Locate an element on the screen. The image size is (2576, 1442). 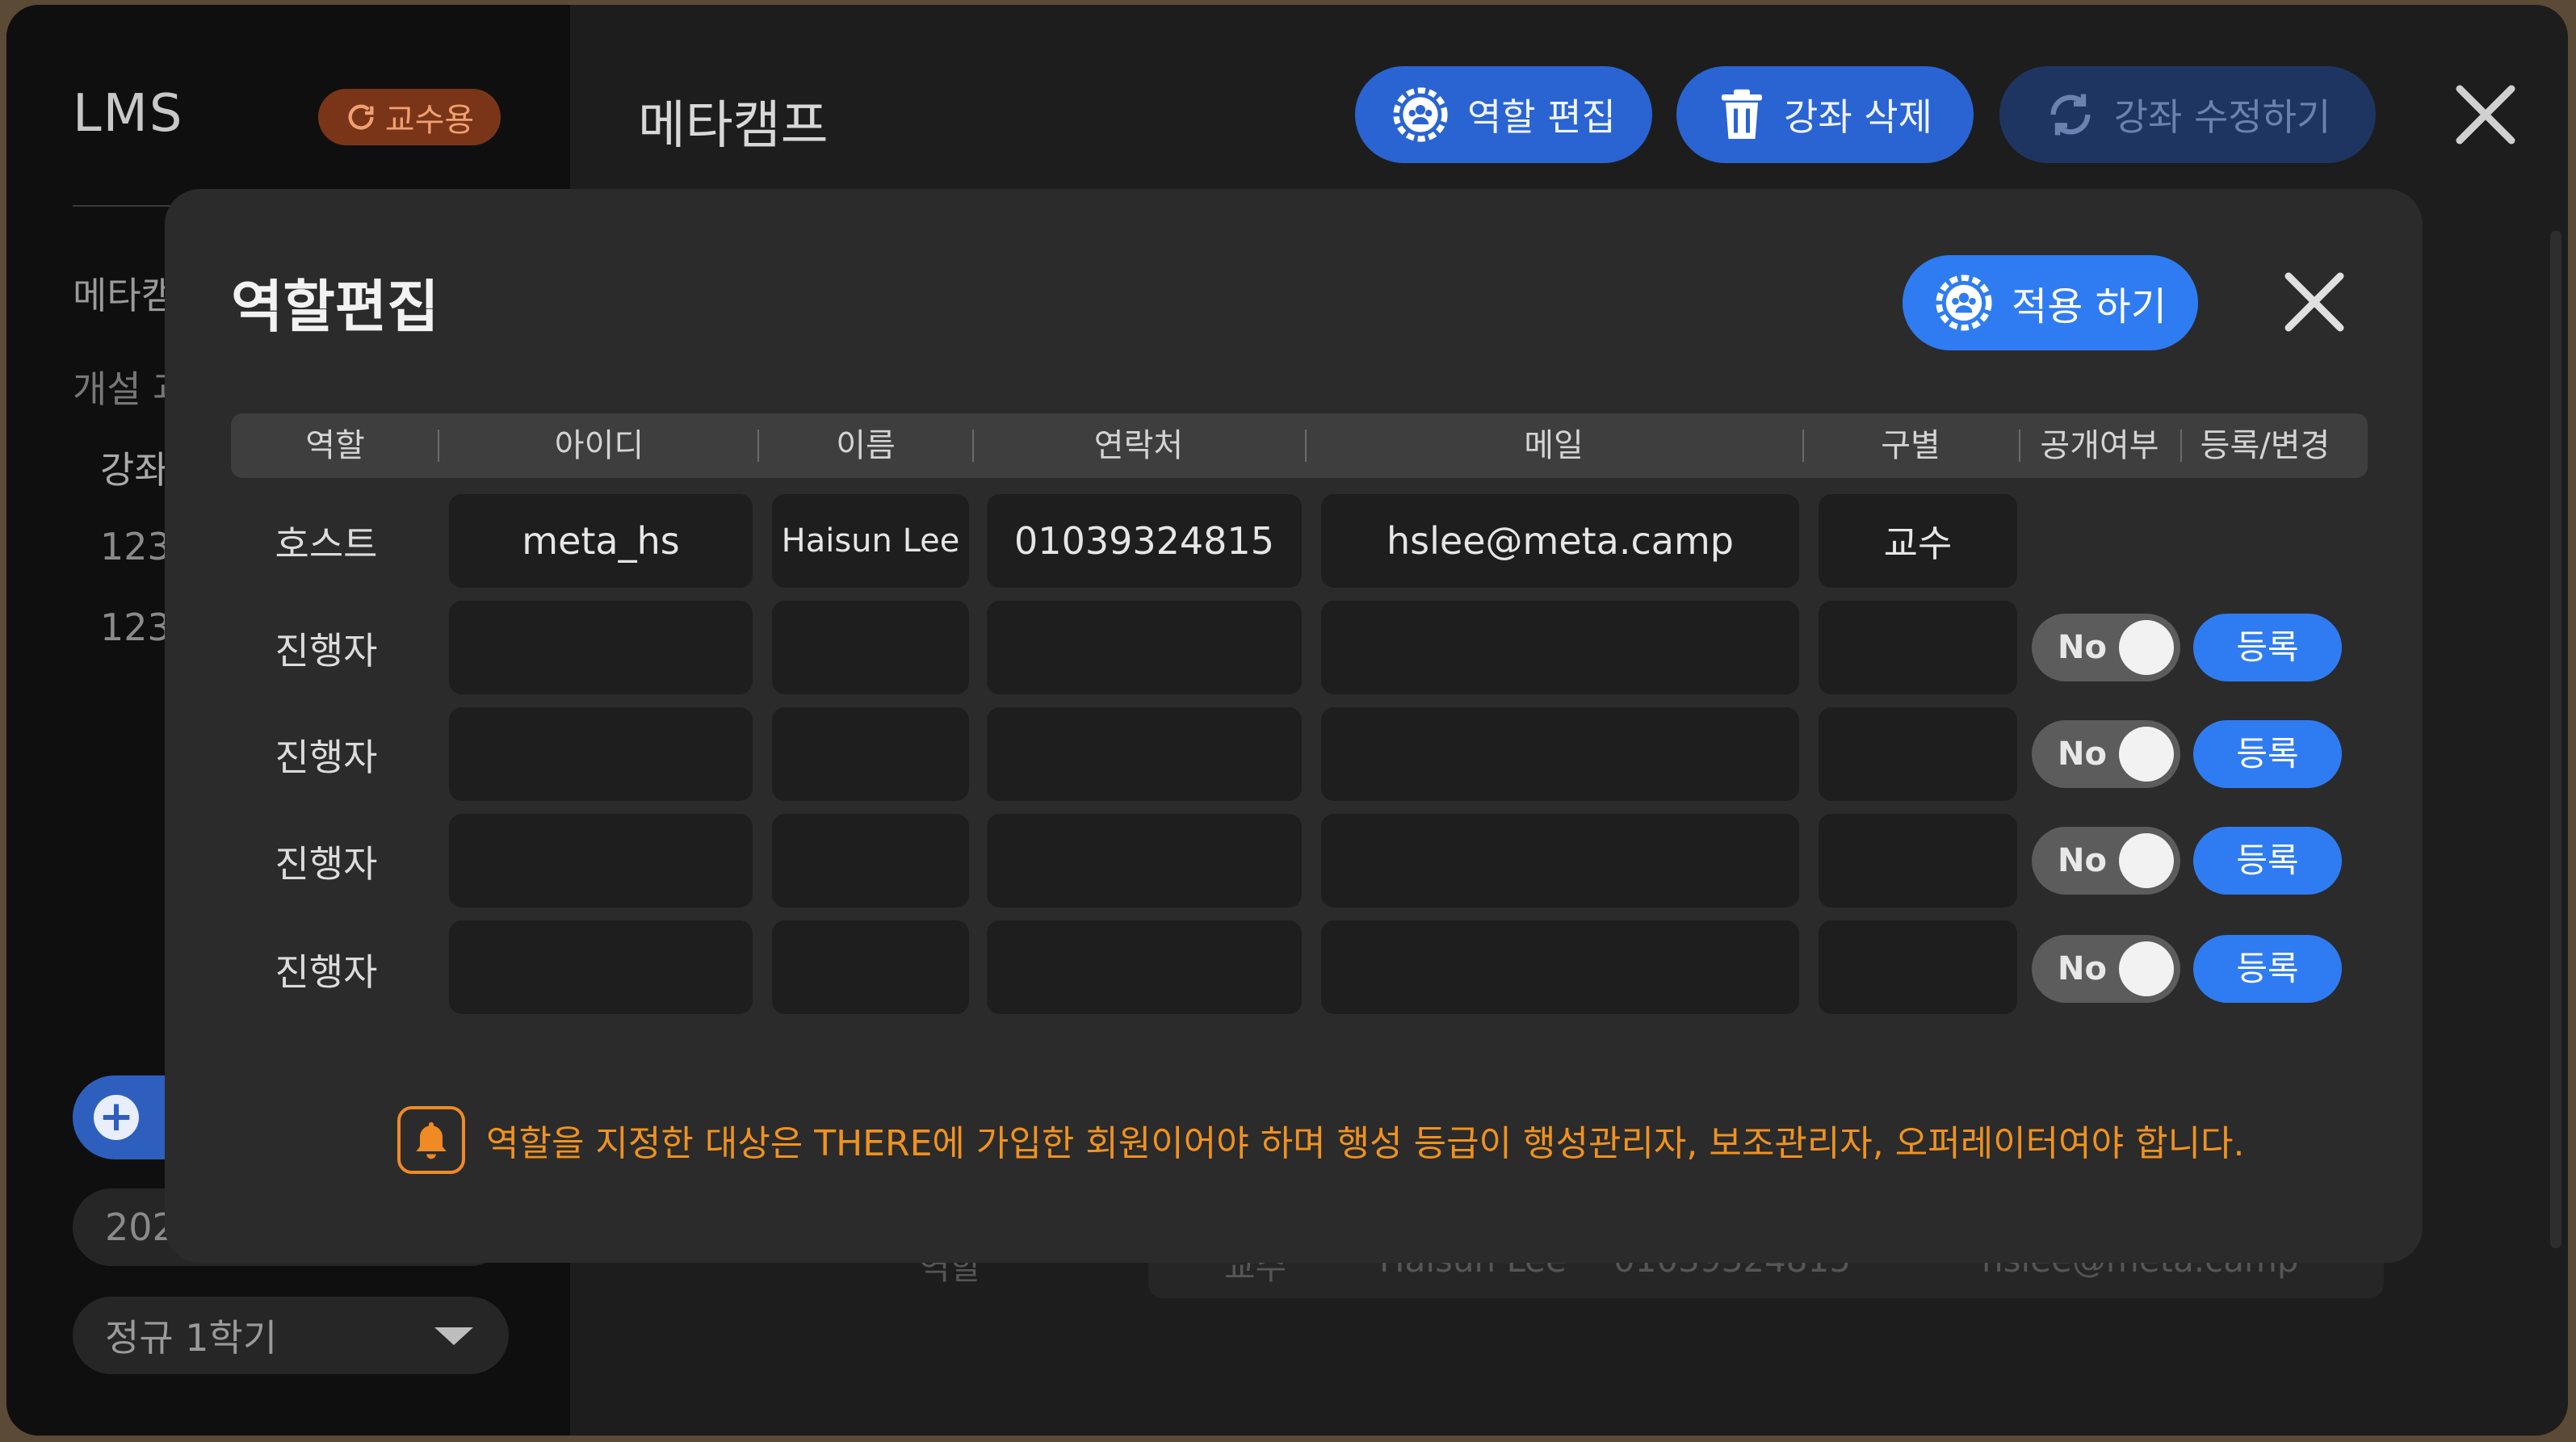
role-edit-button: 역할 편집 is located at coordinates (1503, 114).